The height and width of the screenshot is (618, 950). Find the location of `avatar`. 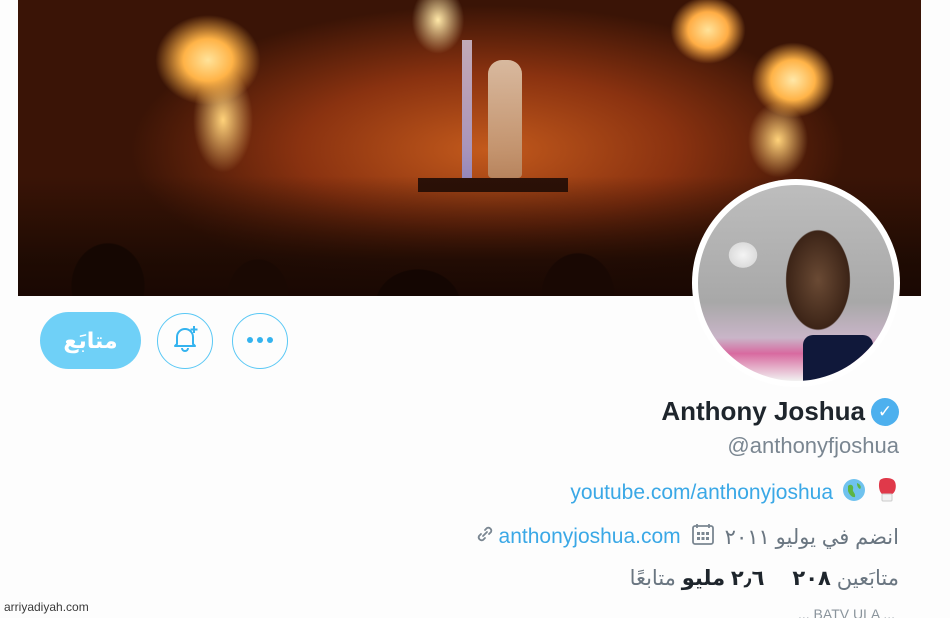

avatar is located at coordinates (796, 283).